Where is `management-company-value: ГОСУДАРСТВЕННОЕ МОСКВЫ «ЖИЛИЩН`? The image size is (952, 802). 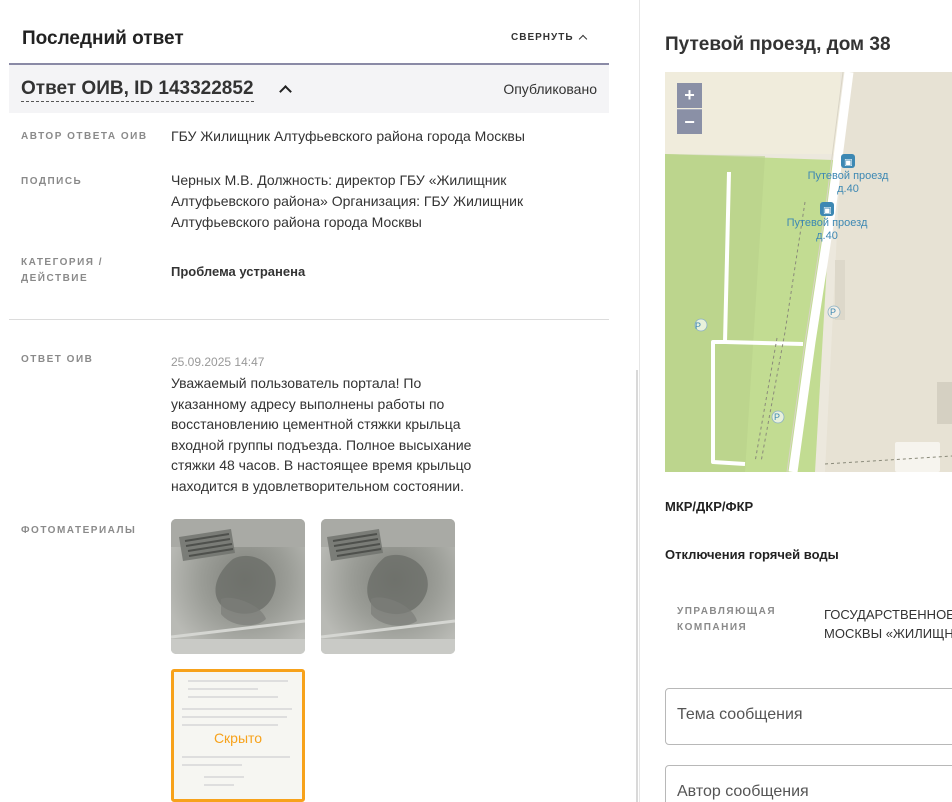 management-company-value: ГОСУДАРСТВЕННОЕ МОСКВЫ «ЖИЛИЩН is located at coordinates (888, 624).